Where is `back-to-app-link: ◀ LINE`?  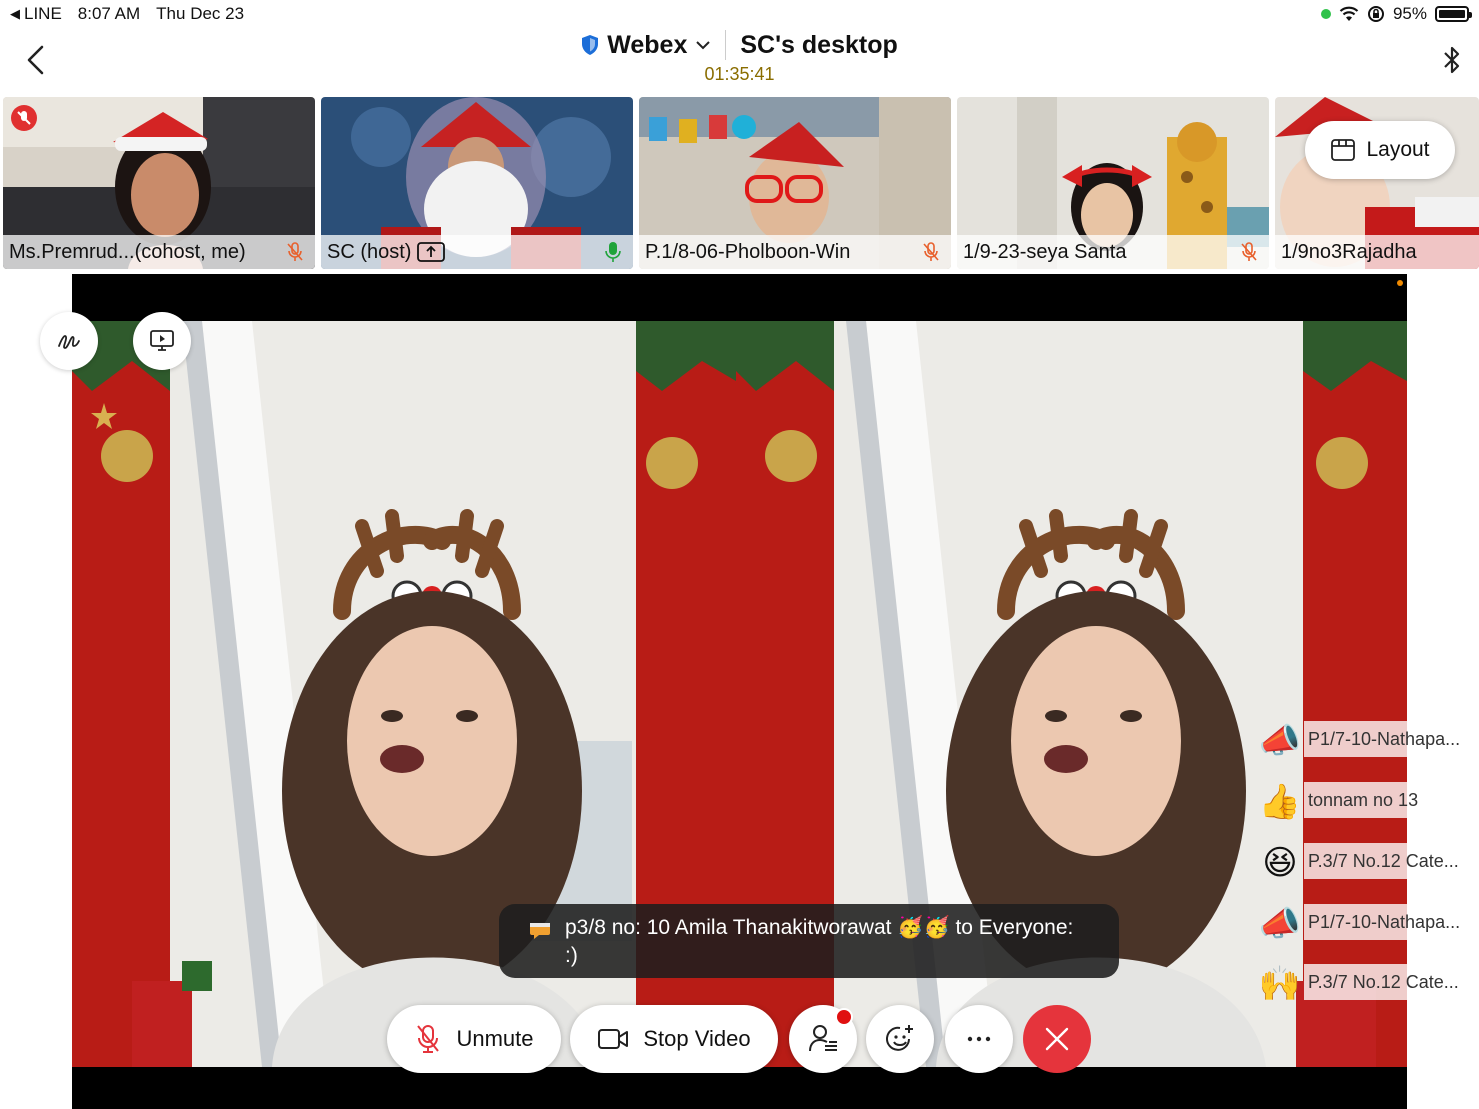 back-to-app-link: ◀ LINE is located at coordinates (36, 14).